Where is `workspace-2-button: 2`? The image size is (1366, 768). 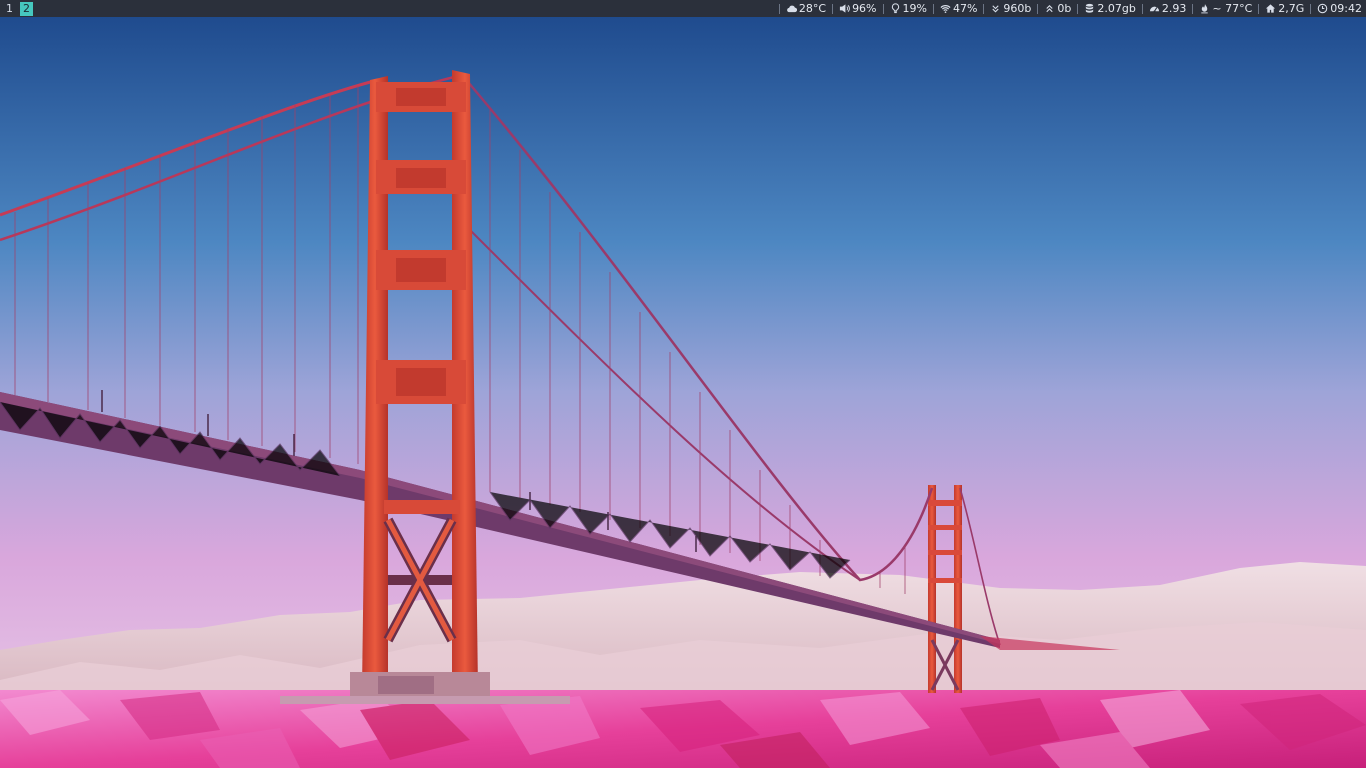
workspace-2-button: 2 is located at coordinates (26, 8).